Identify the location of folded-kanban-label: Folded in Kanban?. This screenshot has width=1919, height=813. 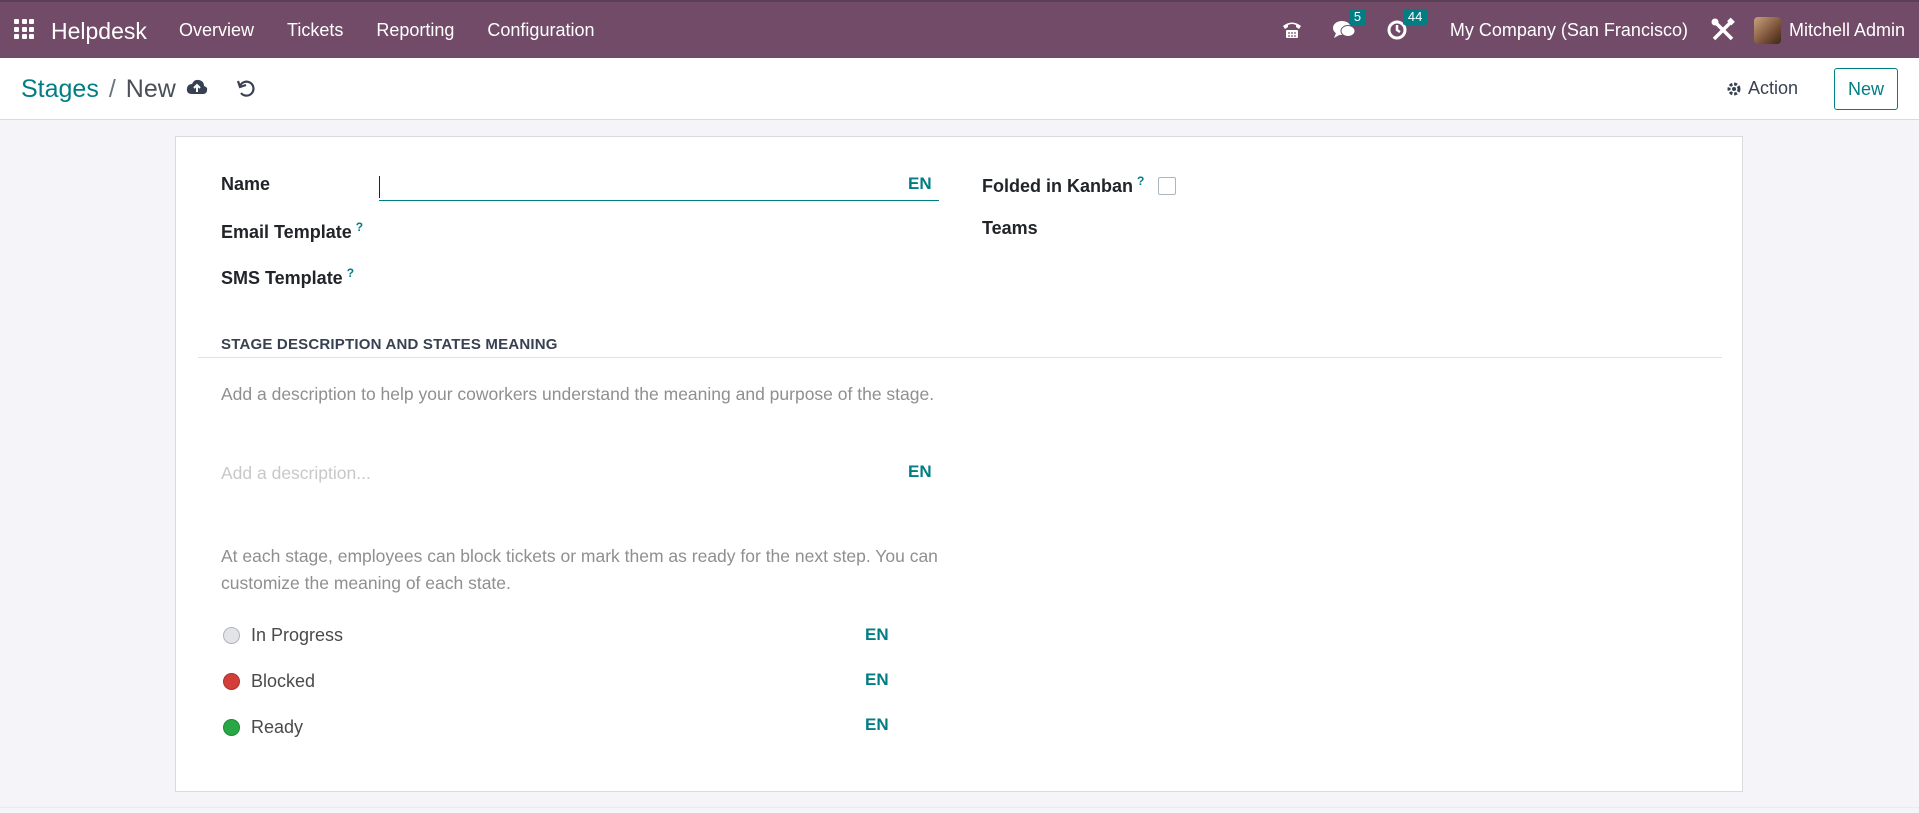
(1063, 185).